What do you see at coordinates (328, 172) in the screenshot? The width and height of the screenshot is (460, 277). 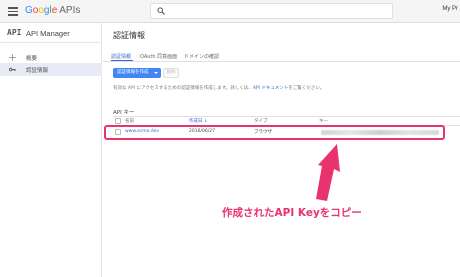 I see `annotation-arrow-icon` at bounding box center [328, 172].